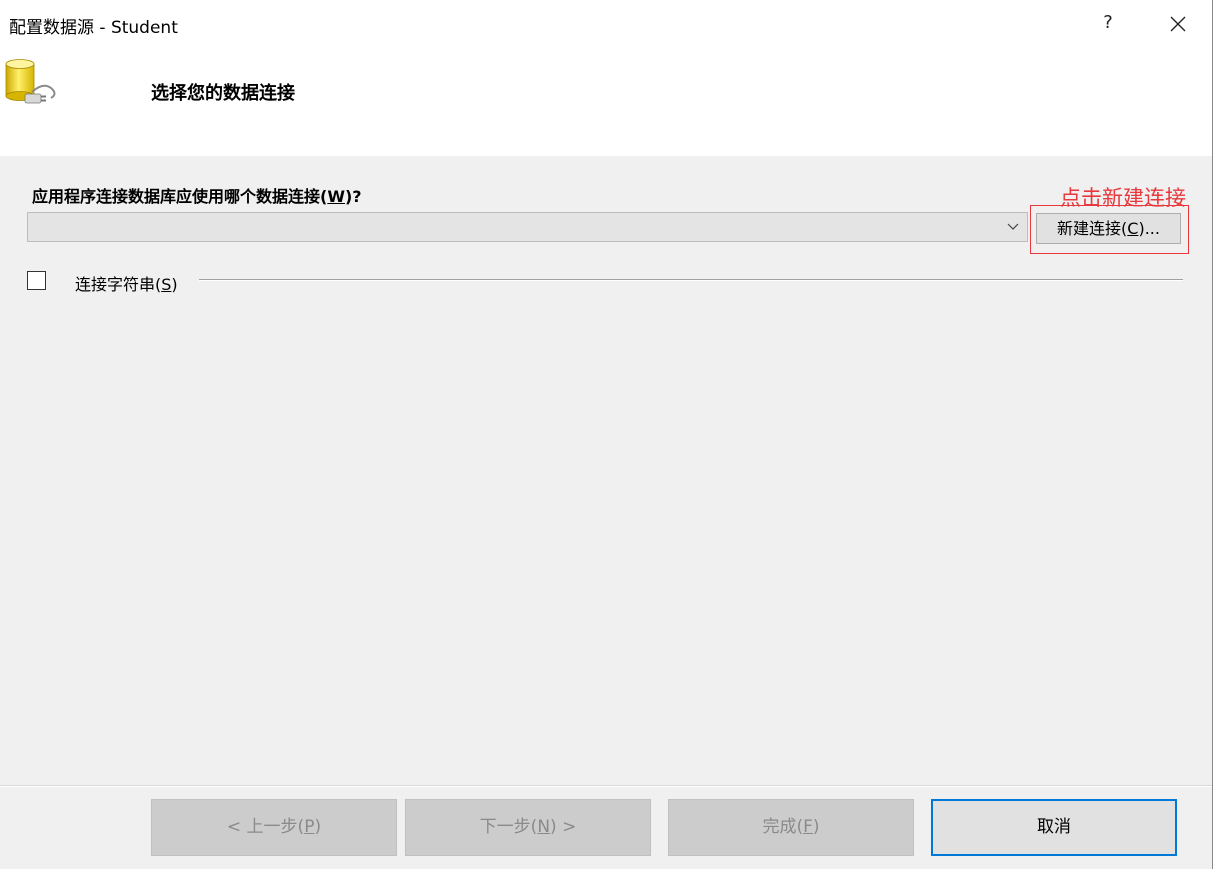 This screenshot has width=1216, height=869. What do you see at coordinates (1109, 229) in the screenshot?
I see `annotation-highlight-box` at bounding box center [1109, 229].